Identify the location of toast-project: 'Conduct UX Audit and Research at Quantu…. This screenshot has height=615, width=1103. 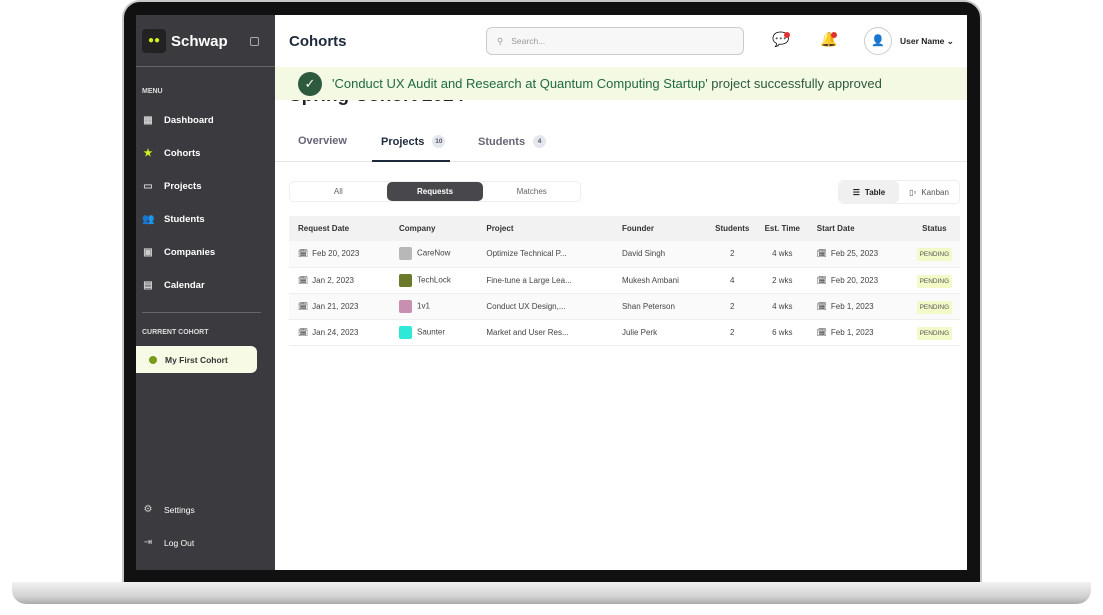
(520, 83).